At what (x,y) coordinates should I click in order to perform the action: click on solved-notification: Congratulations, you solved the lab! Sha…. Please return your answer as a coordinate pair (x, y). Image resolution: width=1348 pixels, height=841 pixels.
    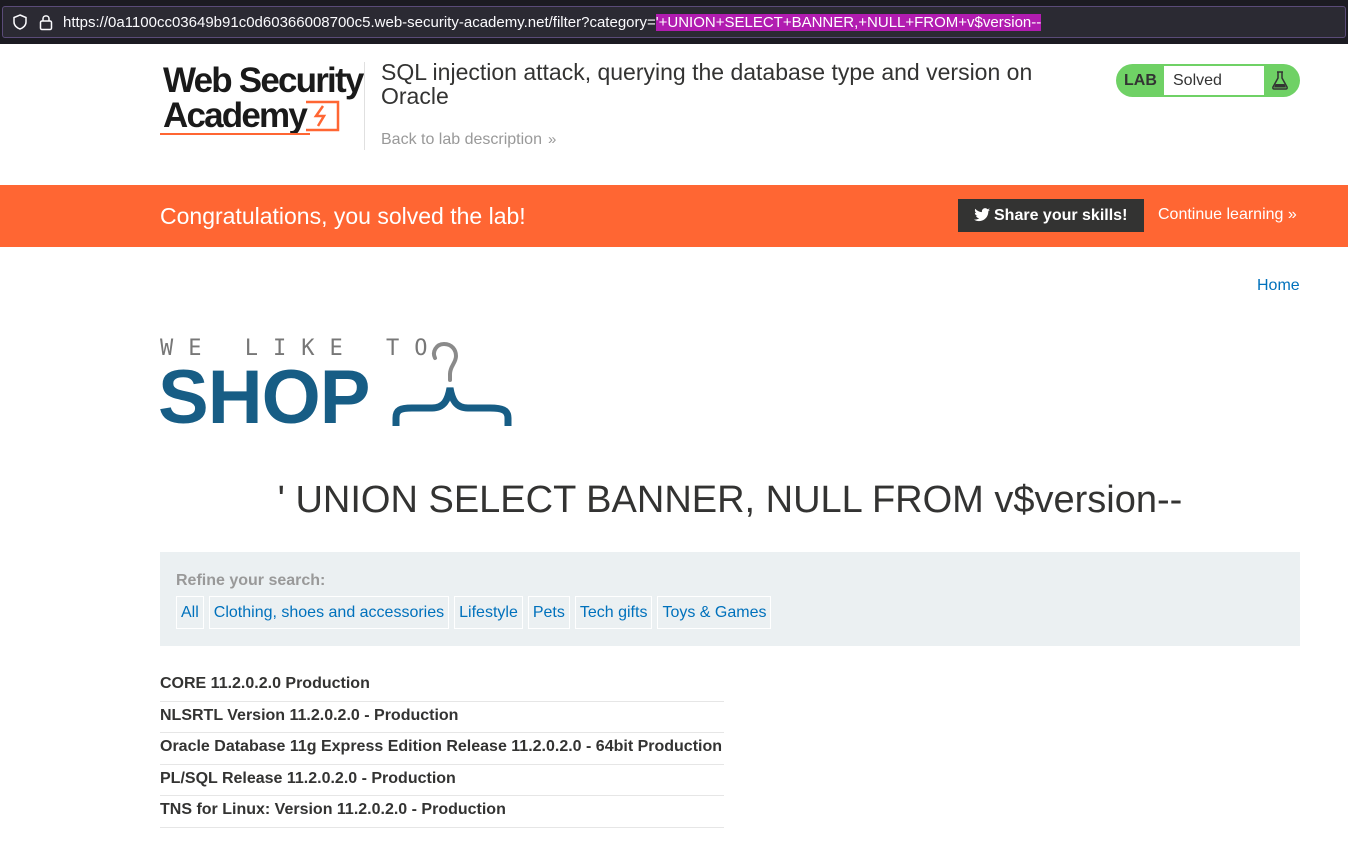
    Looking at the image, I should click on (674, 216).